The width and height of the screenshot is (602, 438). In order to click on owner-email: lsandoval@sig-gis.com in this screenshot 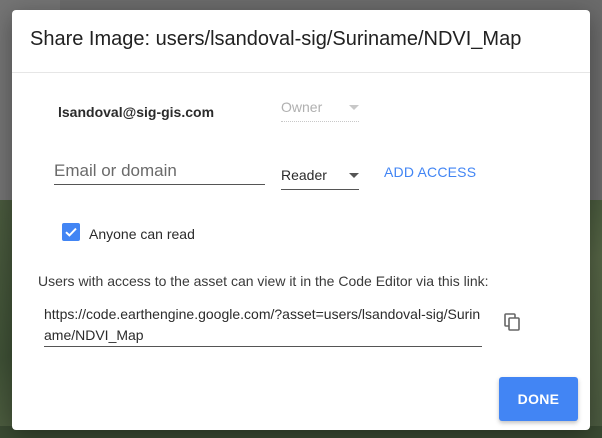, I will do `click(136, 112)`.